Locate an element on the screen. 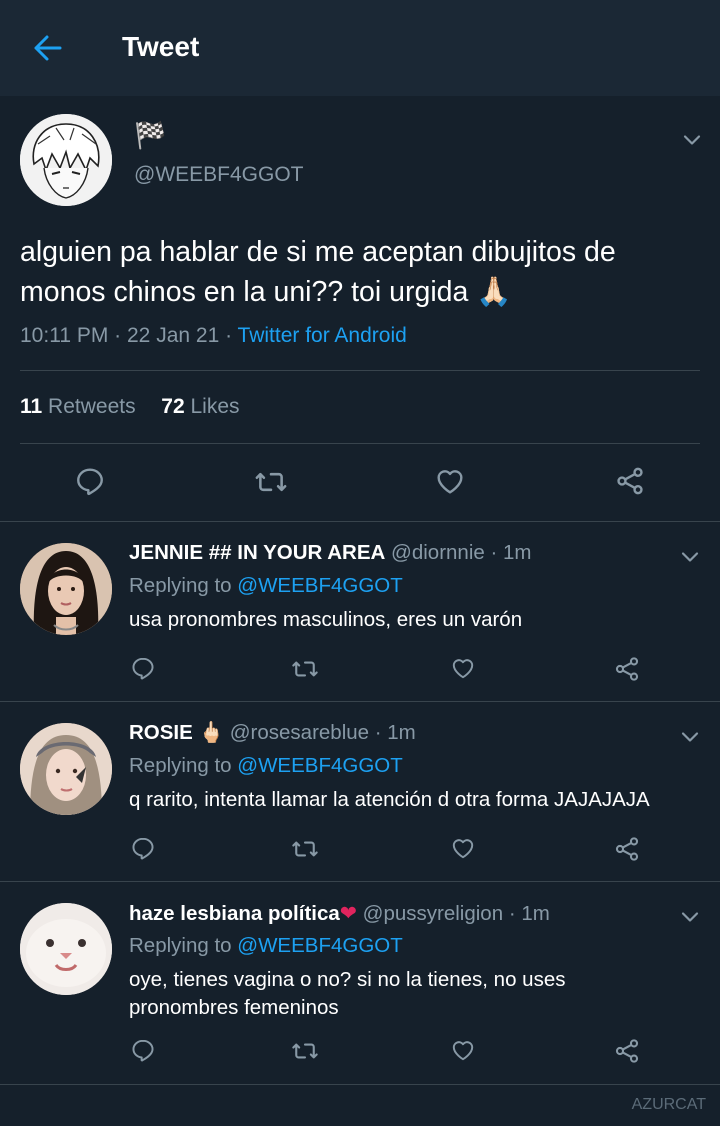 Image resolution: width=720 pixels, height=1126 pixels. author-avatar is located at coordinates (66, 160).